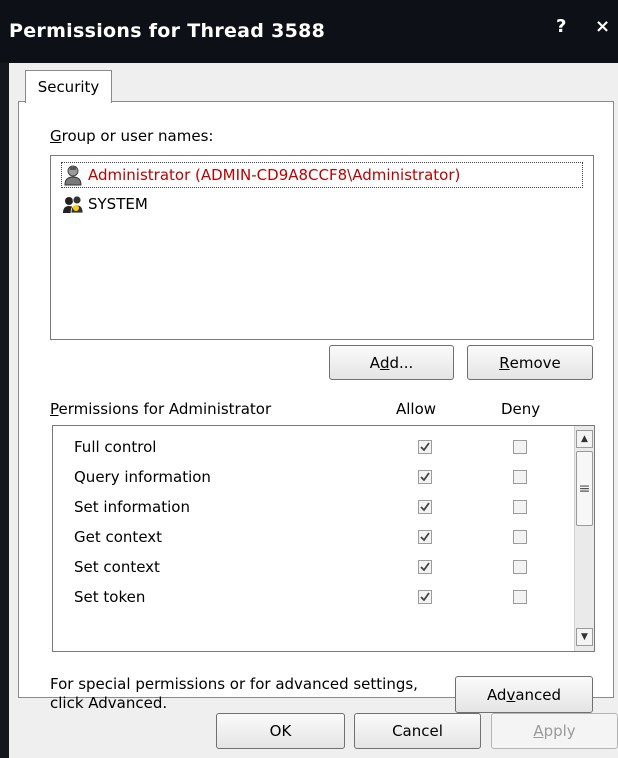 This screenshot has width=618, height=758. I want to click on tab-security-label: Security, so click(68, 87).